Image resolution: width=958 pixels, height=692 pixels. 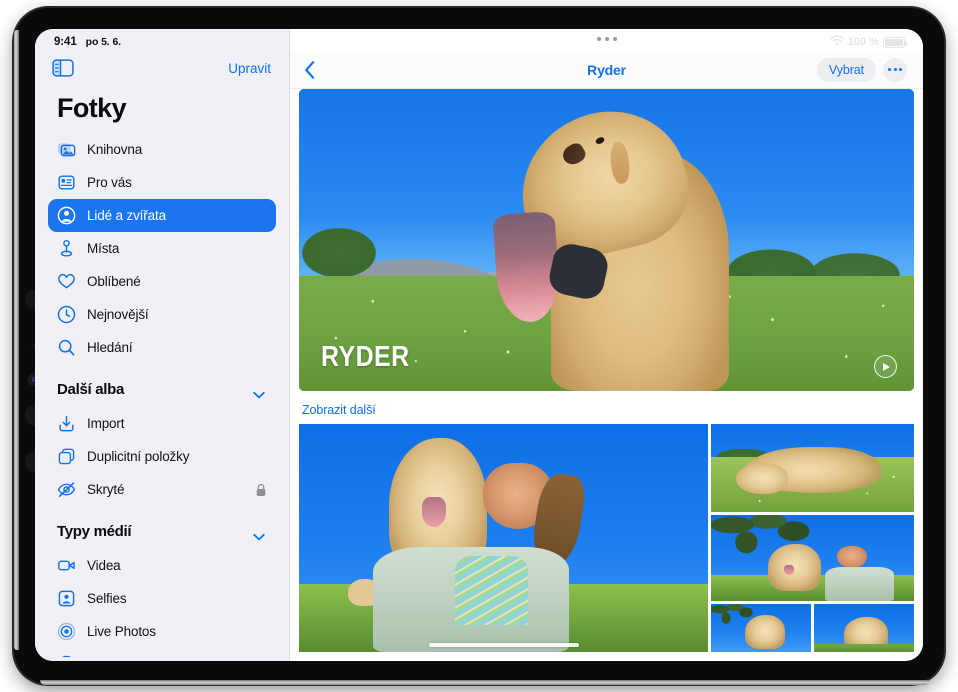 What do you see at coordinates (859, 583) in the screenshot?
I see `tile-woman-jacket` at bounding box center [859, 583].